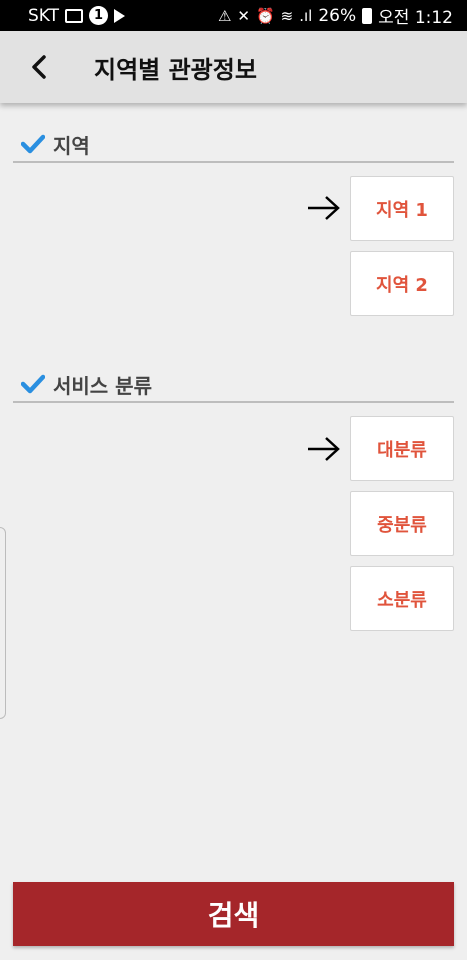 This screenshot has height=960, width=467. Describe the element at coordinates (233, 385) in the screenshot. I see `service-section-header: 서비스 분류` at that location.